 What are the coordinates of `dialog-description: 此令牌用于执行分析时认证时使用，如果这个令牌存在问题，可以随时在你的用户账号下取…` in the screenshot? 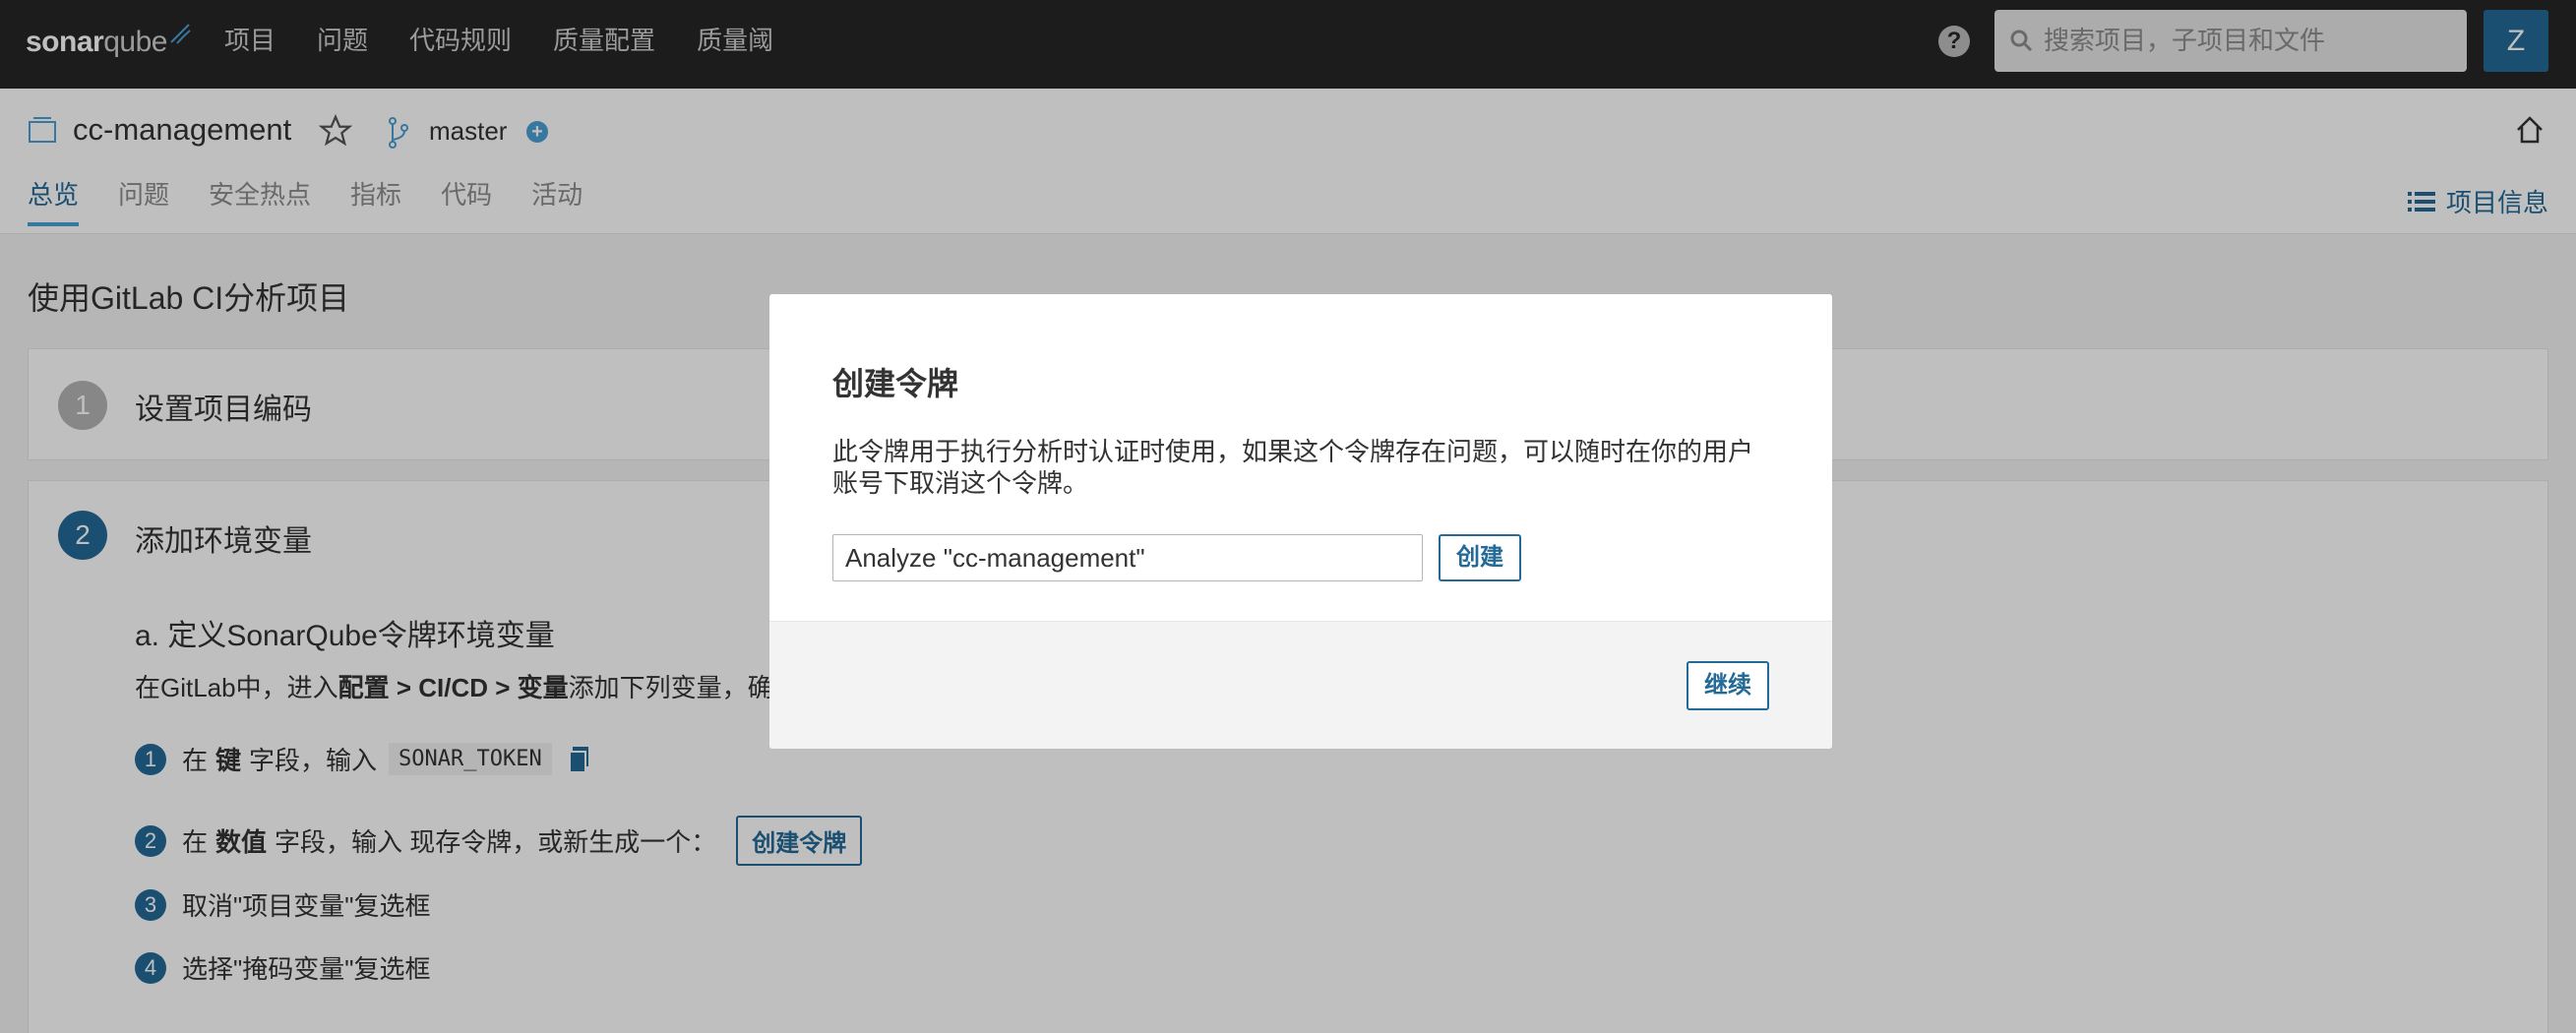 It's located at (1293, 467).